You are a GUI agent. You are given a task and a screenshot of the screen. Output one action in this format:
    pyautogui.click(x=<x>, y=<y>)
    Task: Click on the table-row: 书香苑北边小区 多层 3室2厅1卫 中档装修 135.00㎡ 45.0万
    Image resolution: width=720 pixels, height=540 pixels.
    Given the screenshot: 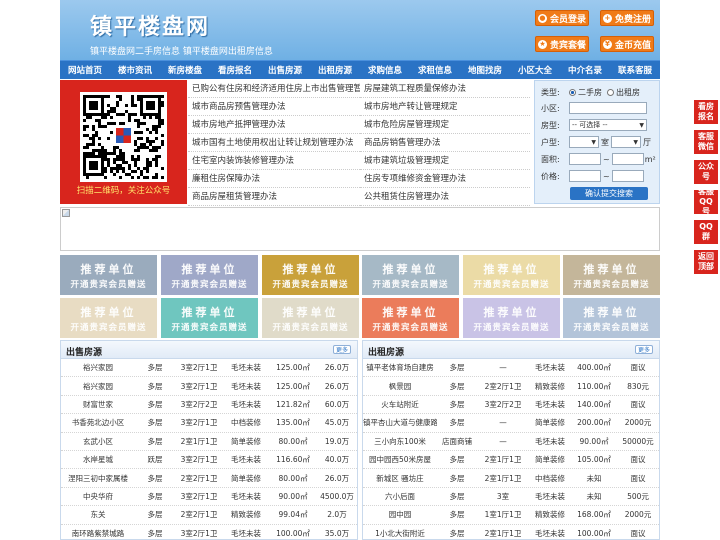 What is the action you would take?
    pyautogui.click(x=209, y=423)
    